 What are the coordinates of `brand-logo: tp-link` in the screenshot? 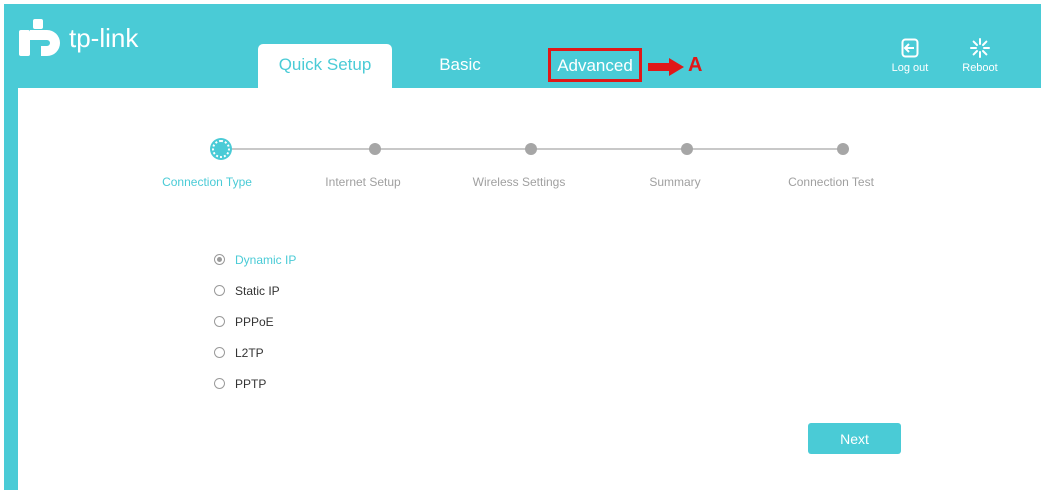 It's located at (77, 40).